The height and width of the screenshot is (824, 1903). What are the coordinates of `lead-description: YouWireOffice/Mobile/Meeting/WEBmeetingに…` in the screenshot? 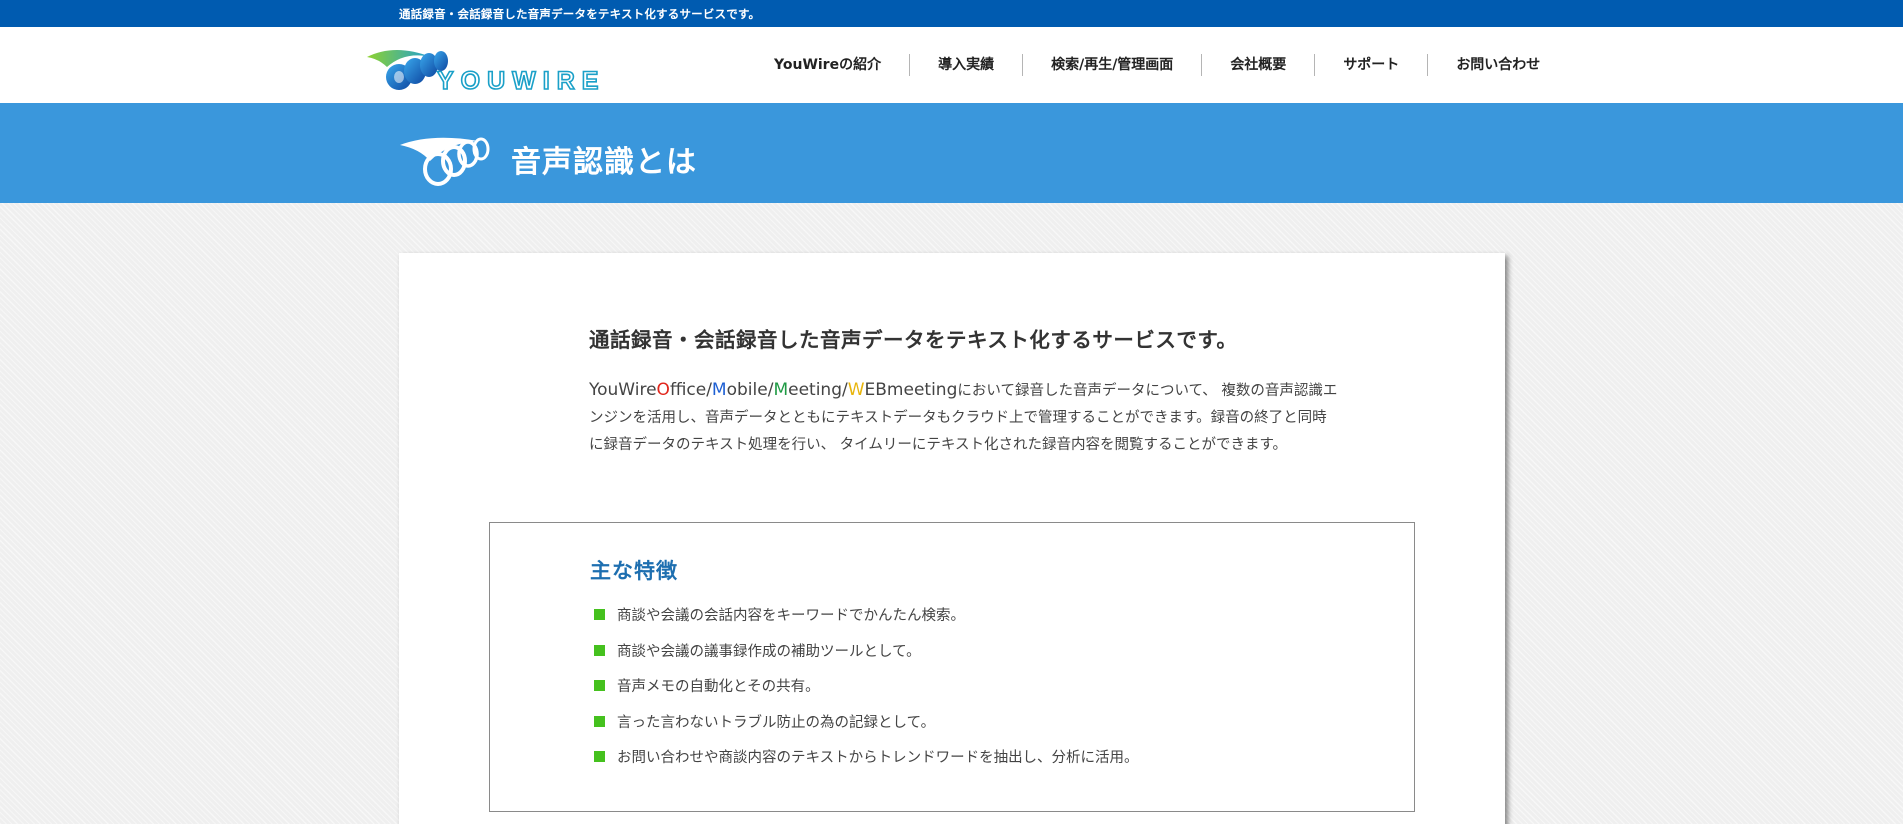 It's located at (964, 418).